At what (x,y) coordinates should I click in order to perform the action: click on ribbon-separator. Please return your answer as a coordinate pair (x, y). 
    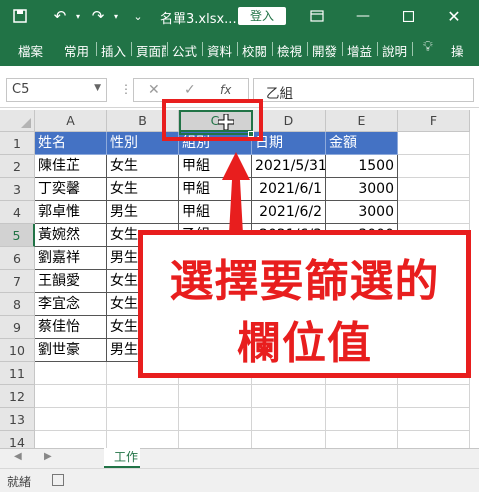
    Looking at the image, I should click on (272, 49).